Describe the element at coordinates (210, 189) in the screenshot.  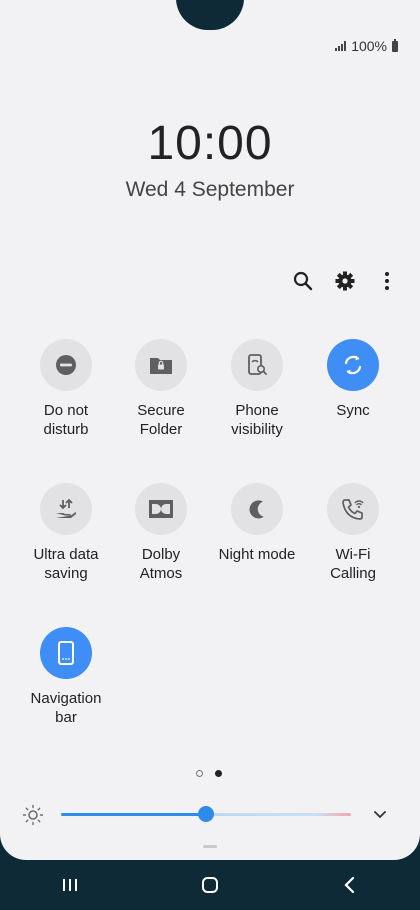
I see `clock-date: Wed 4 September` at that location.